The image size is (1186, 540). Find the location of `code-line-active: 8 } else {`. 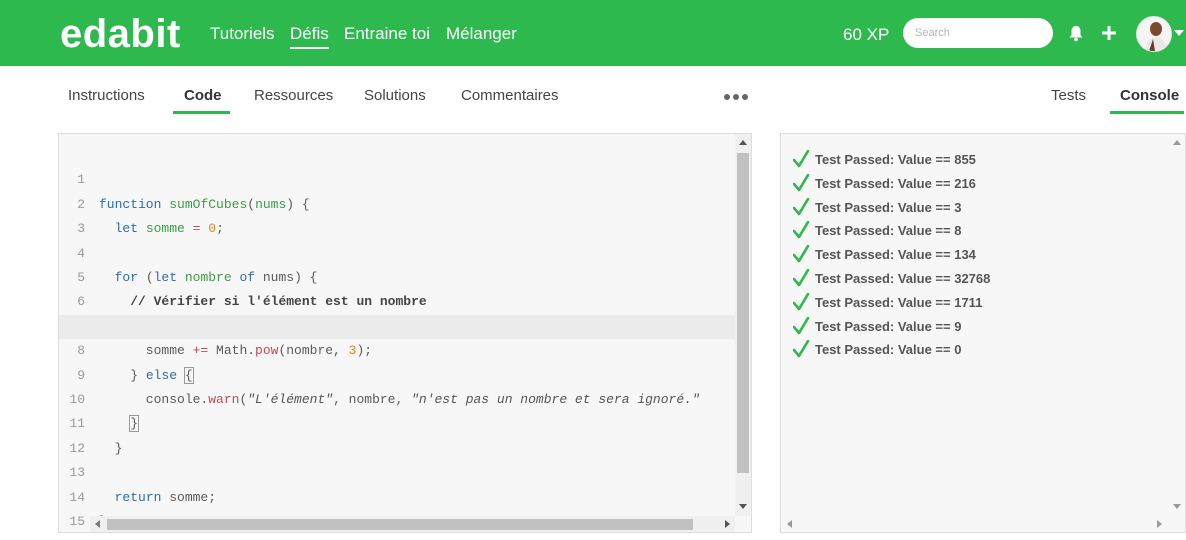

code-line-active: 8 } else { is located at coordinates (397, 349).